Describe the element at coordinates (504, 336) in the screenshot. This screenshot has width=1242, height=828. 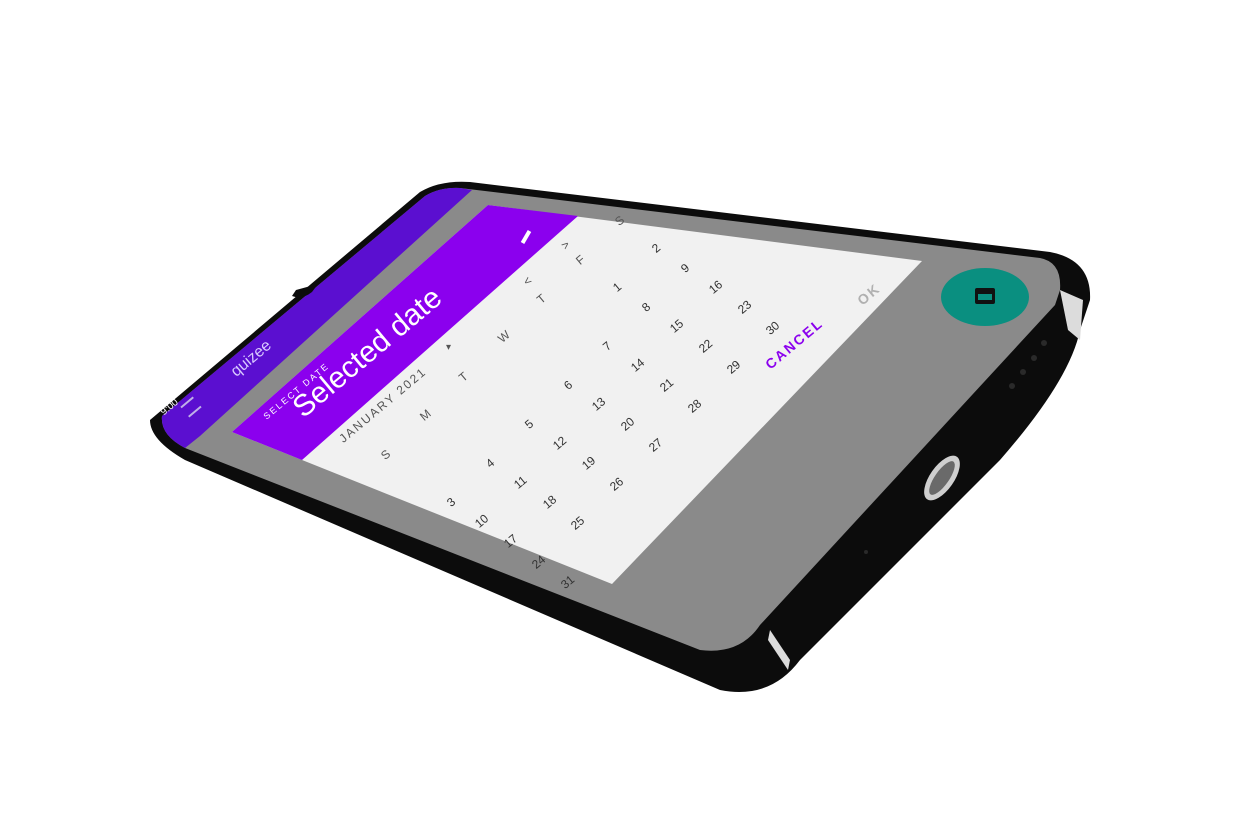
I see `weekday-header: W` at that location.